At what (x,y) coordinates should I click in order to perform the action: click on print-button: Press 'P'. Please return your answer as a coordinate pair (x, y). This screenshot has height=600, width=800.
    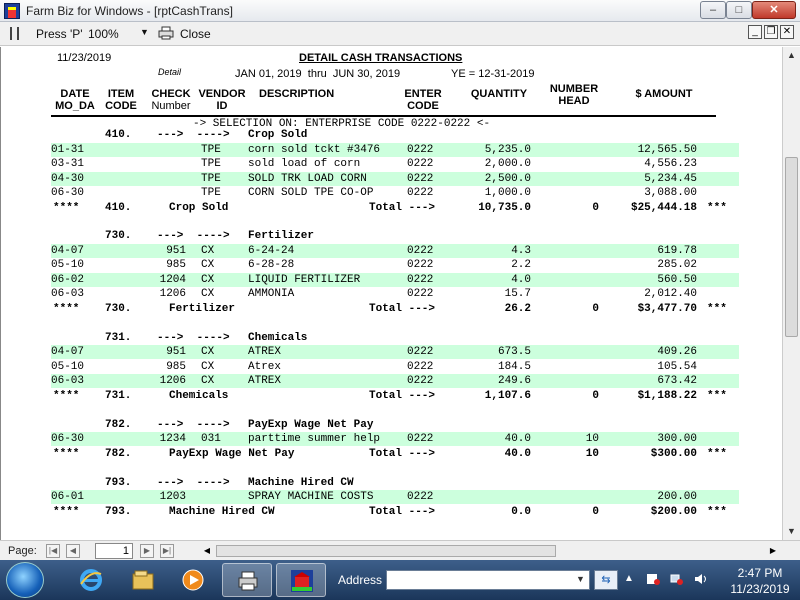
    Looking at the image, I should click on (59, 34).